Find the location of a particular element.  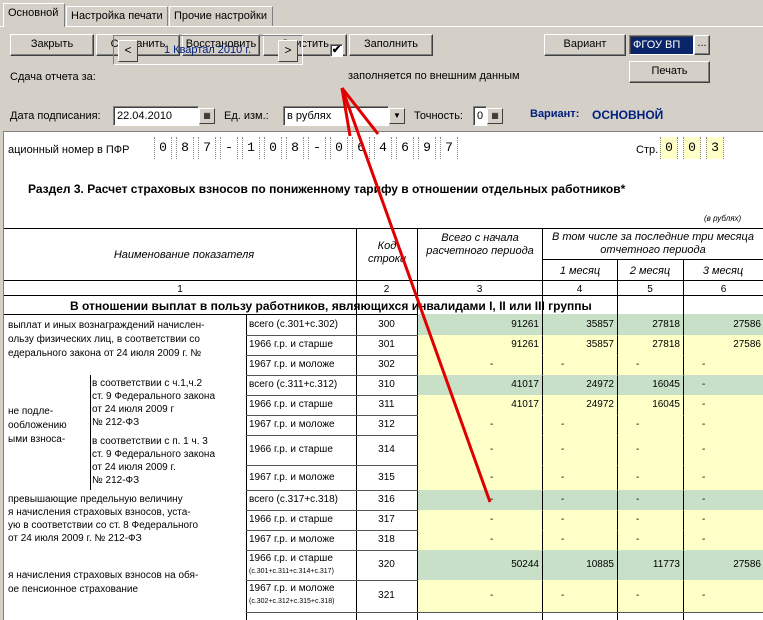

annotation-arrow is located at coordinates (416, 295).